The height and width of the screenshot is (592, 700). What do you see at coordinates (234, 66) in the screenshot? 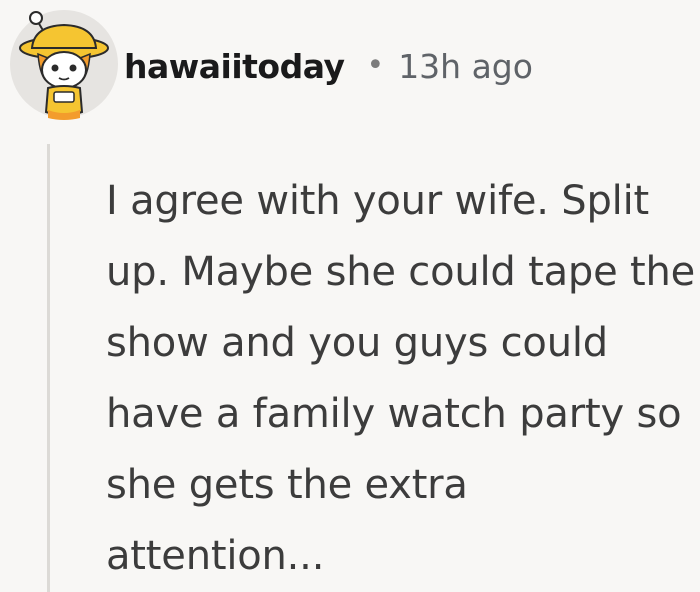
I see `author-username: hawaiitoday` at bounding box center [234, 66].